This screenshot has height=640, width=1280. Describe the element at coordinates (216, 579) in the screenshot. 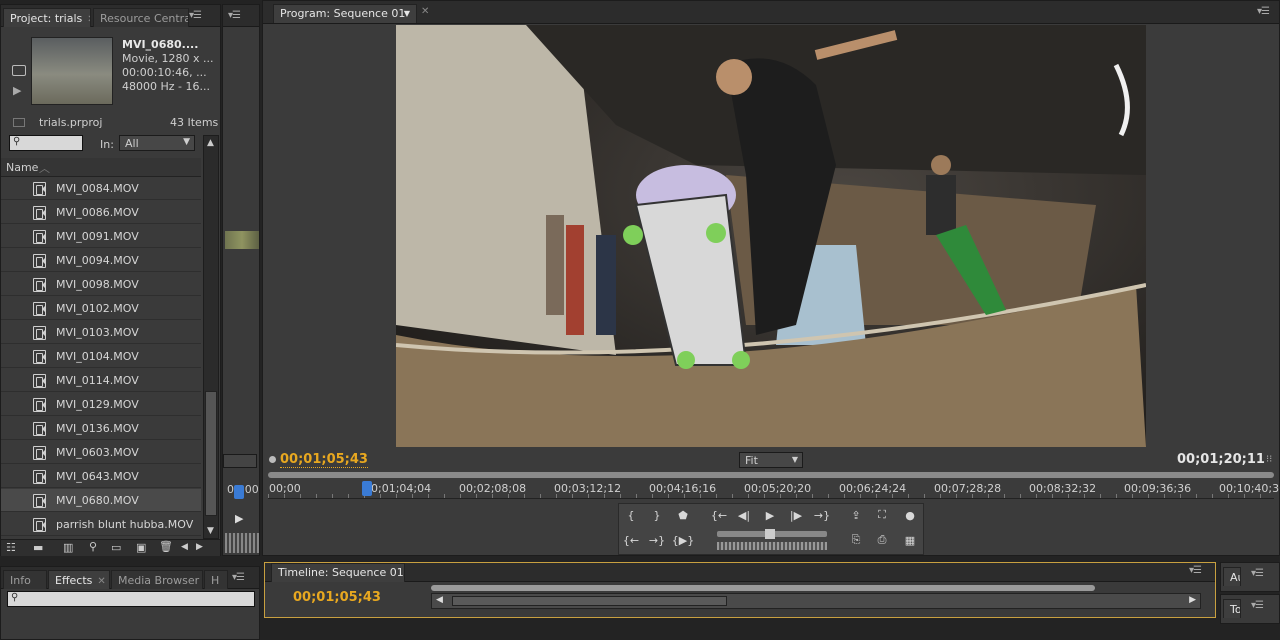

I see `tab-history: H` at that location.